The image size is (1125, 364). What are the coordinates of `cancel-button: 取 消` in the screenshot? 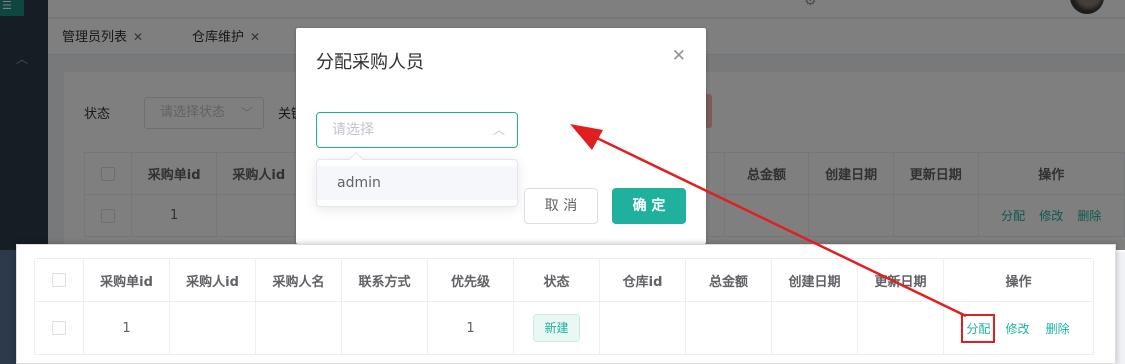 It's located at (561, 206).